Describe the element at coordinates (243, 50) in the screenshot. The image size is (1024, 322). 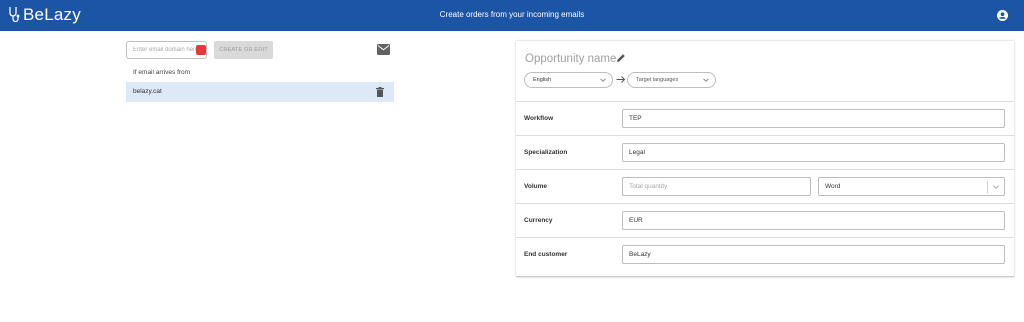
I see `create-or-edit-button: CREATE OR EDIT` at that location.